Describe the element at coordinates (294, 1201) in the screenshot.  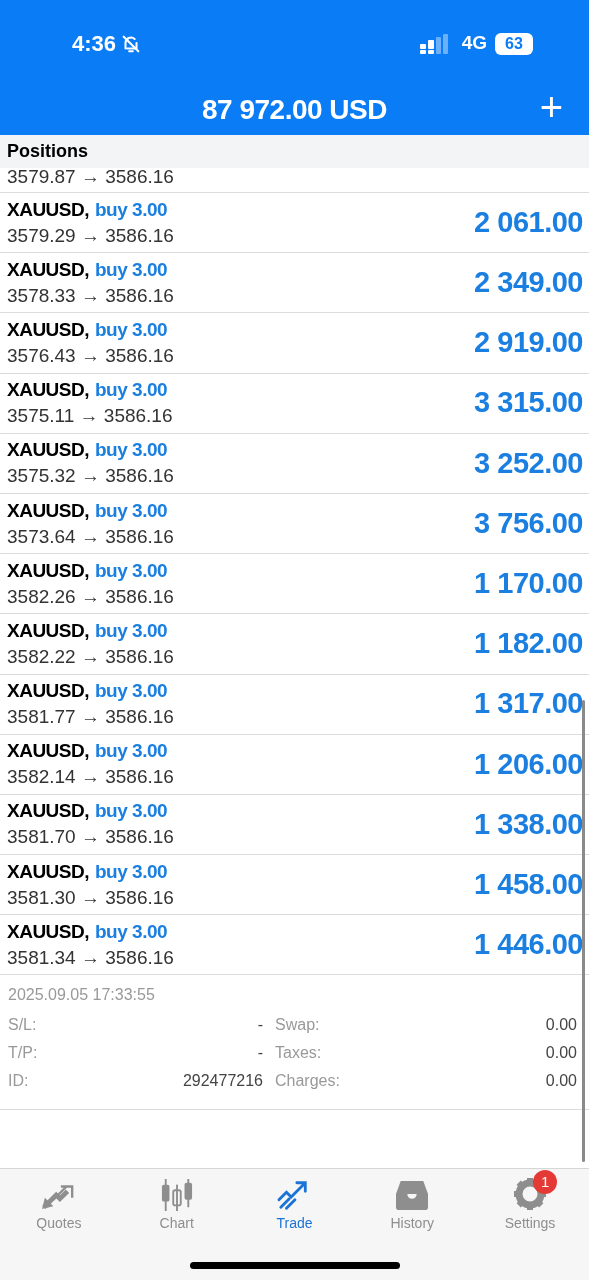
I see `tab-item: Trade` at that location.